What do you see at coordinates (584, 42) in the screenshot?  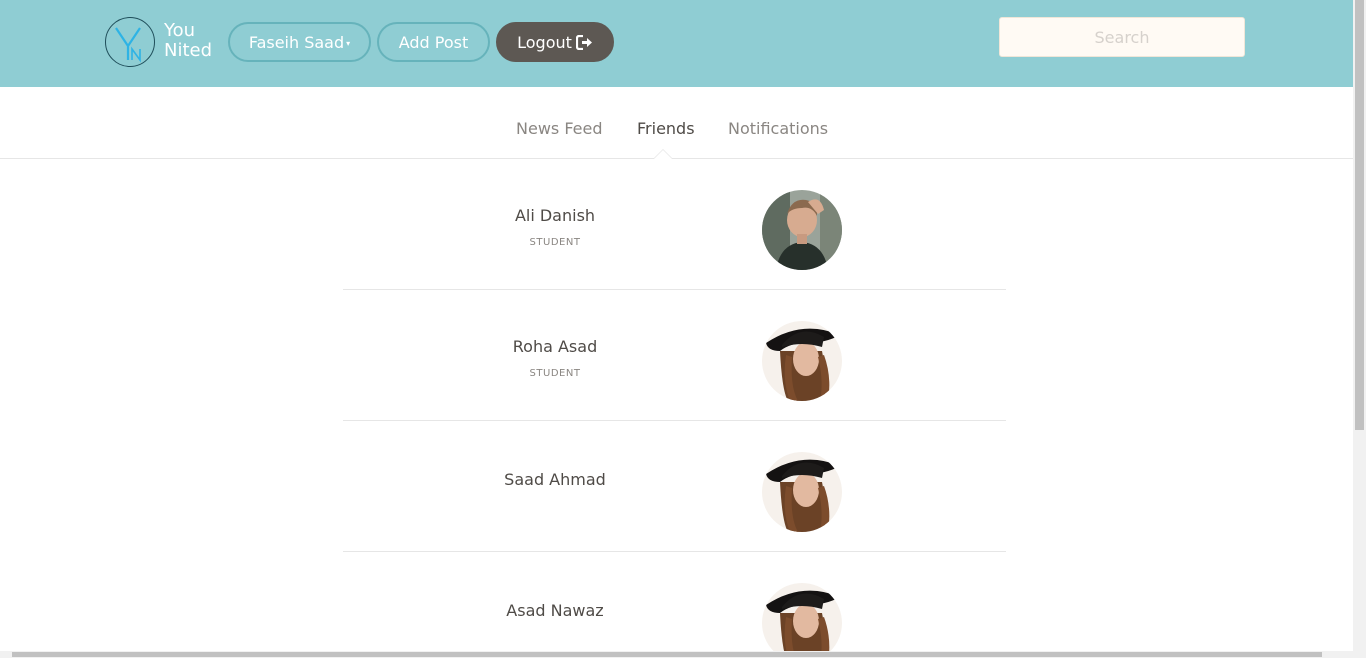 I see `sign-out-icon` at bounding box center [584, 42].